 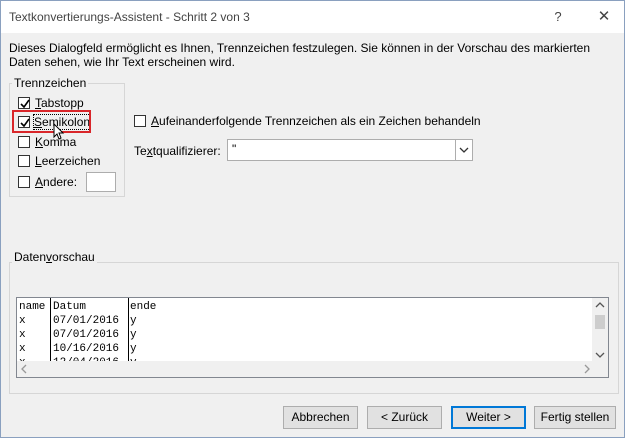 I want to click on preview-cell: ende, so click(x=143, y=307).